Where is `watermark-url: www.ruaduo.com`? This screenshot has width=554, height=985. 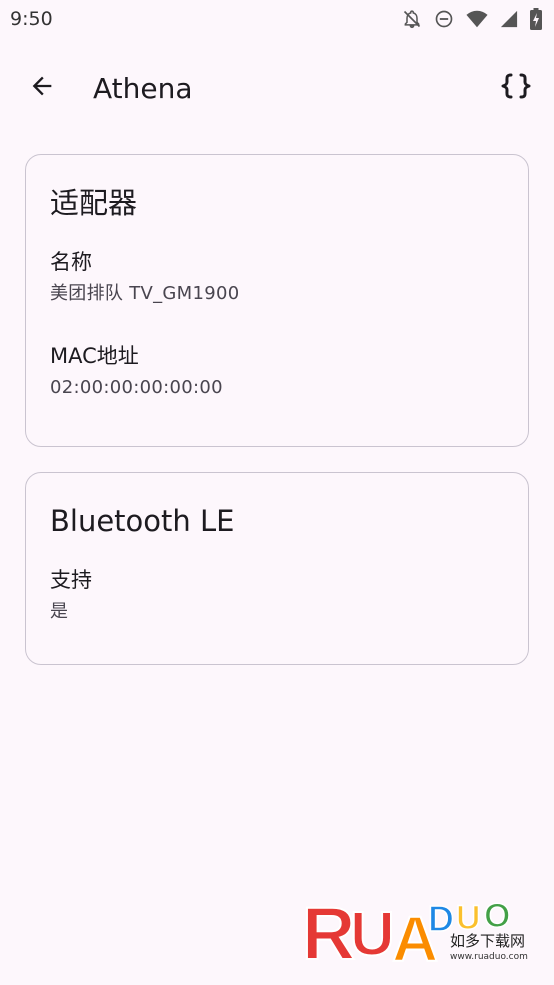
watermark-url: www.ruaduo.com is located at coordinates (489, 957).